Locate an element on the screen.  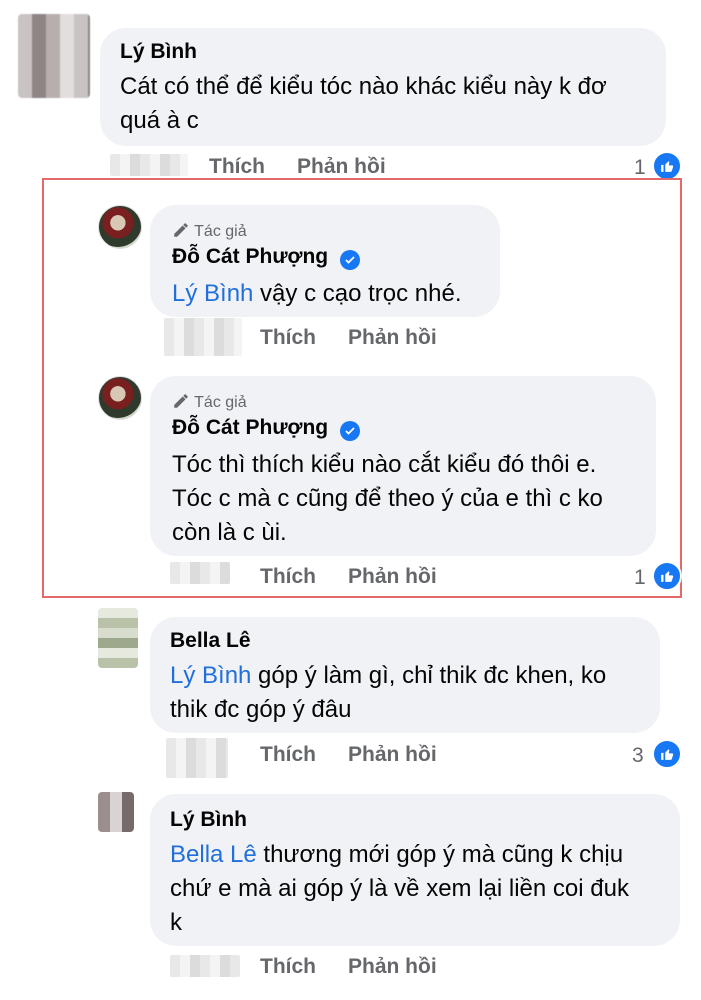
comment-line: Tóc c mà c cũng để theo ý của e thì c ko is located at coordinates (387, 498).